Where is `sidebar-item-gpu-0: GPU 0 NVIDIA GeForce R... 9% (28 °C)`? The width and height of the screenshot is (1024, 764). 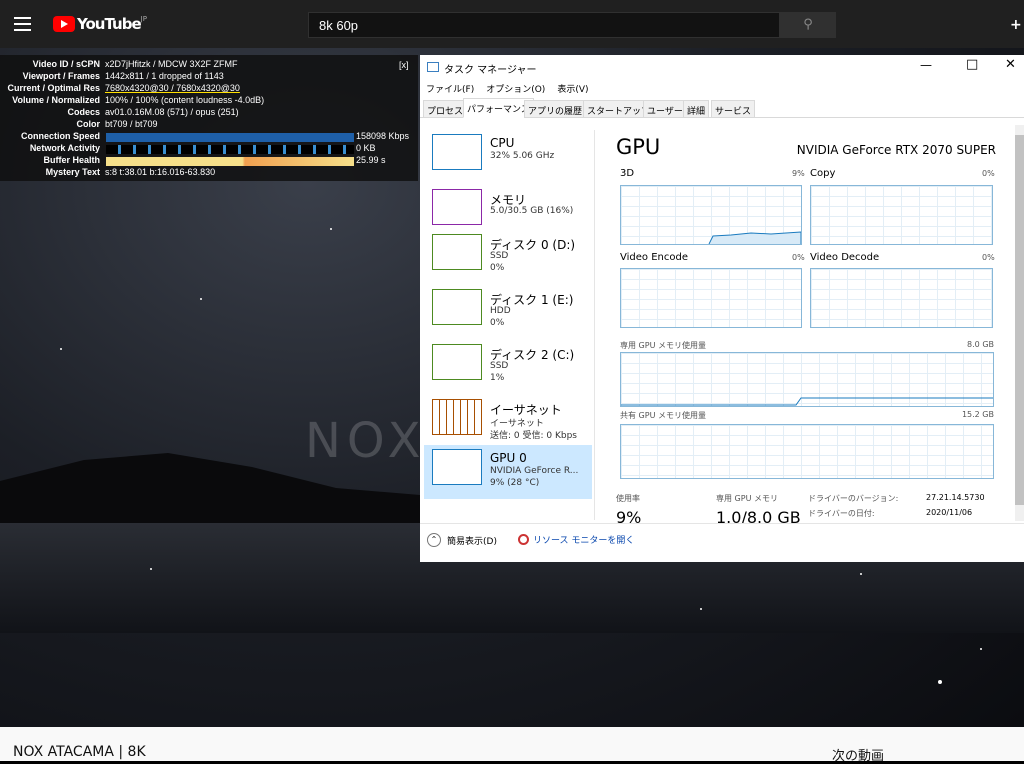 sidebar-item-gpu-0: GPU 0 NVIDIA GeForce R... 9% (28 °C) is located at coordinates (508, 472).